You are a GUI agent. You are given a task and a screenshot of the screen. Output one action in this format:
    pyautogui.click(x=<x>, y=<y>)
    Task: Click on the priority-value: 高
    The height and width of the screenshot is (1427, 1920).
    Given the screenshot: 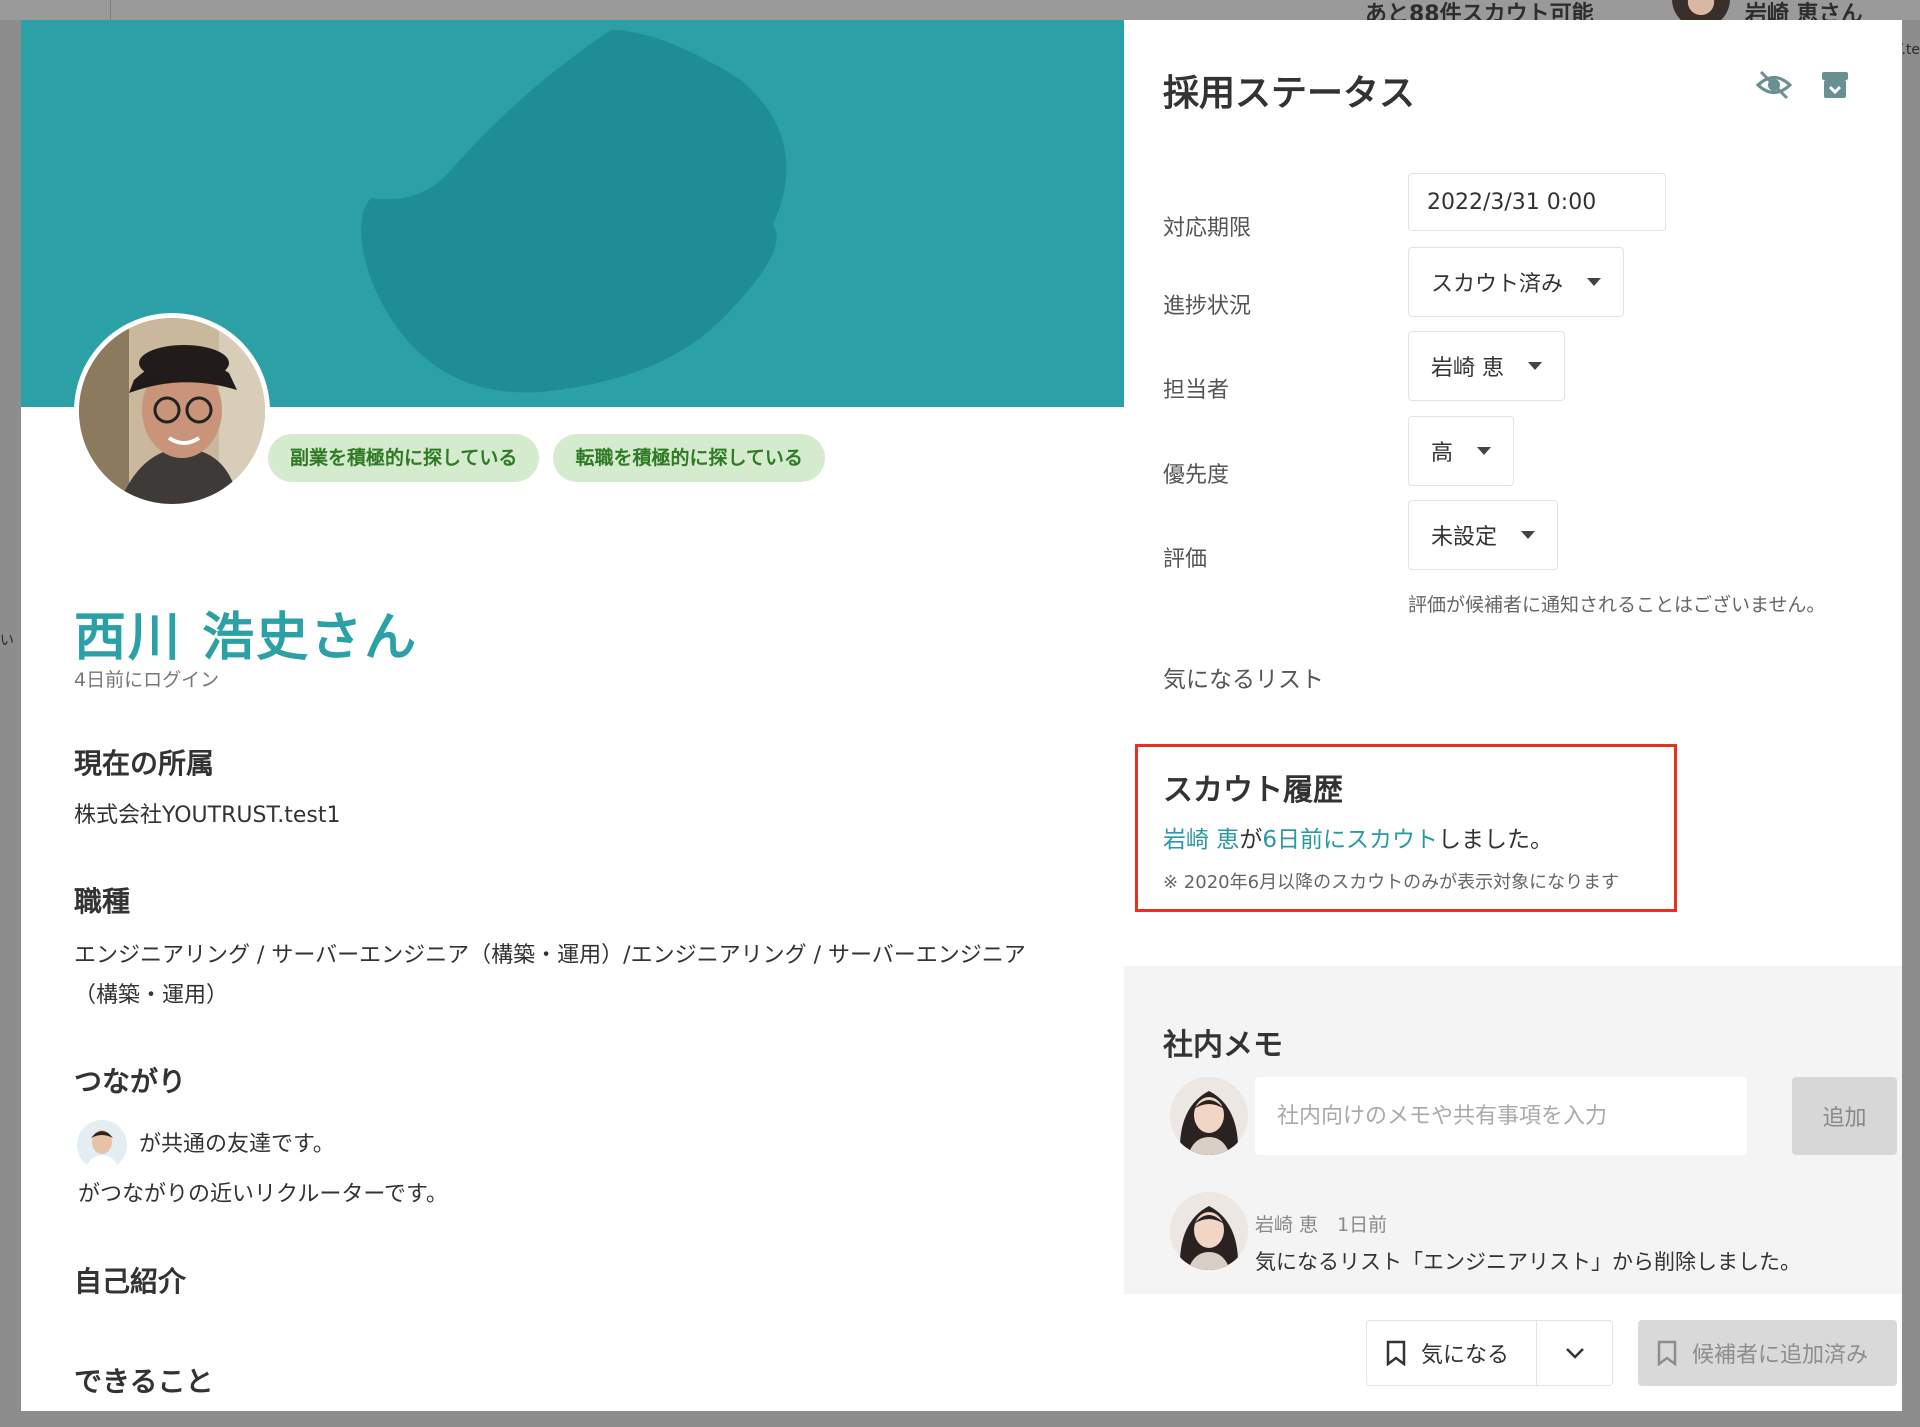 What is the action you would take?
    pyautogui.click(x=1442, y=453)
    